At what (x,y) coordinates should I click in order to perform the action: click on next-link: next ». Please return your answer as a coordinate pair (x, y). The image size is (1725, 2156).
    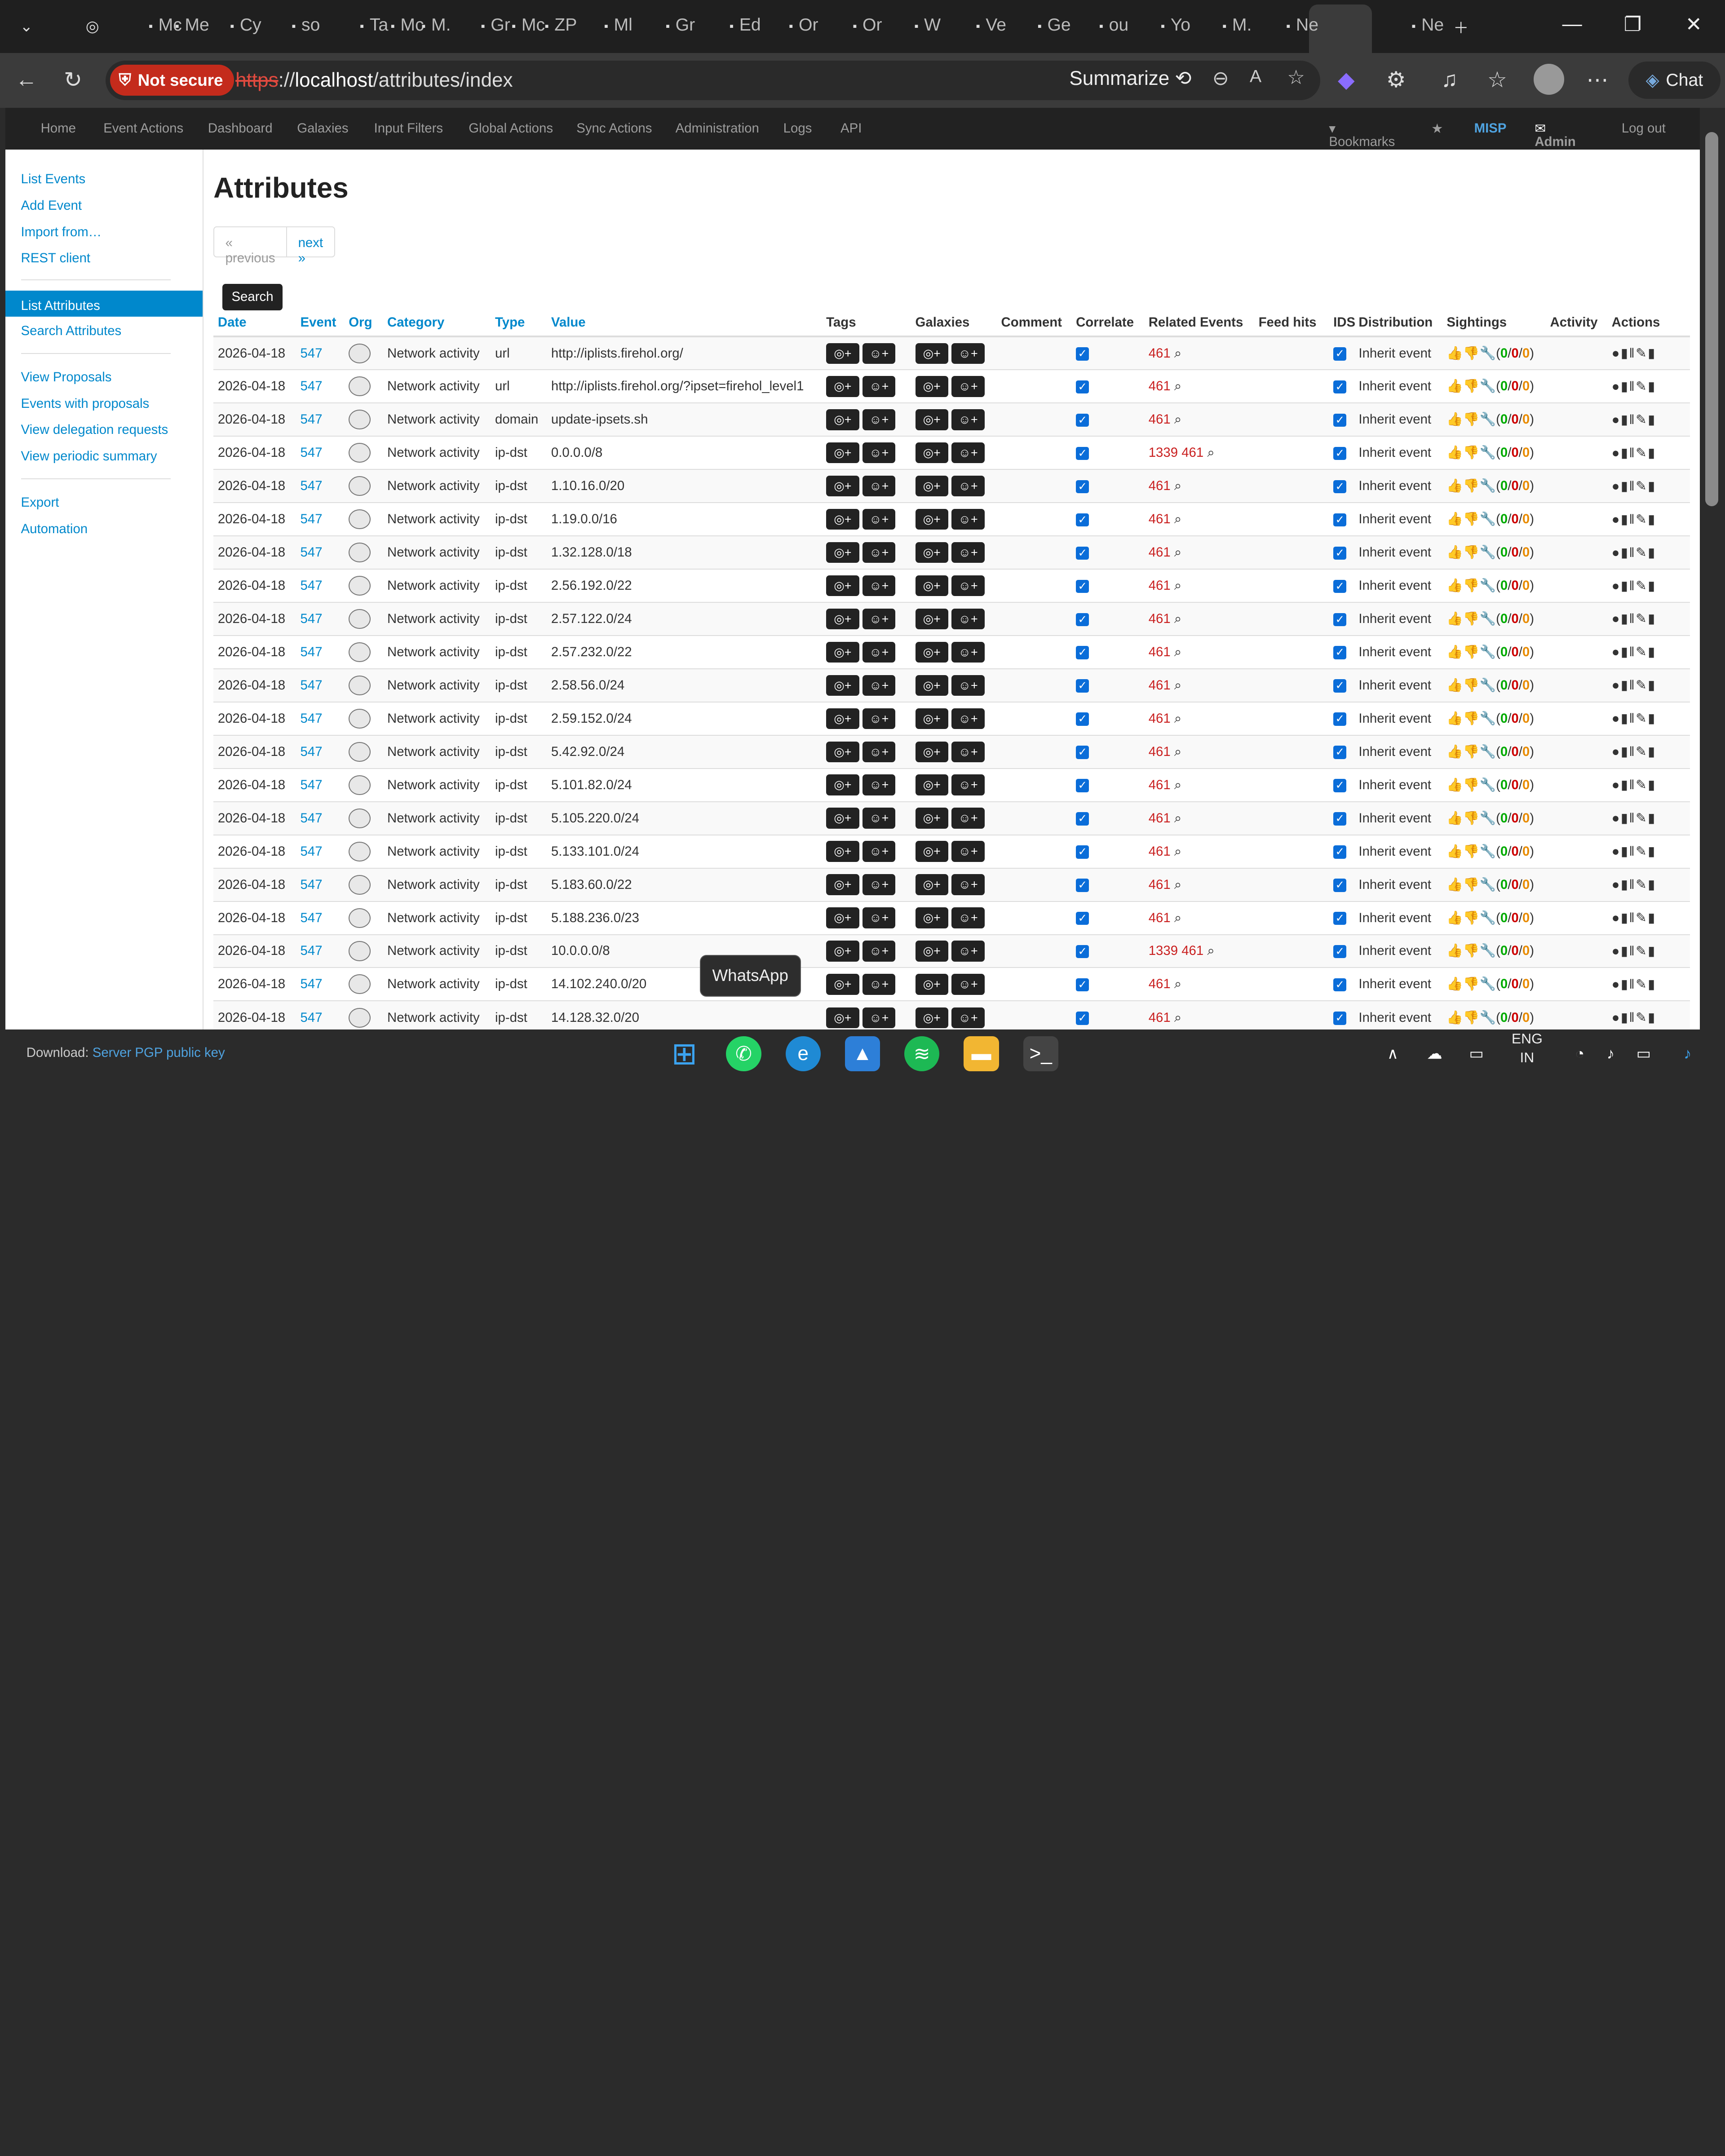
    Looking at the image, I should click on (310, 246).